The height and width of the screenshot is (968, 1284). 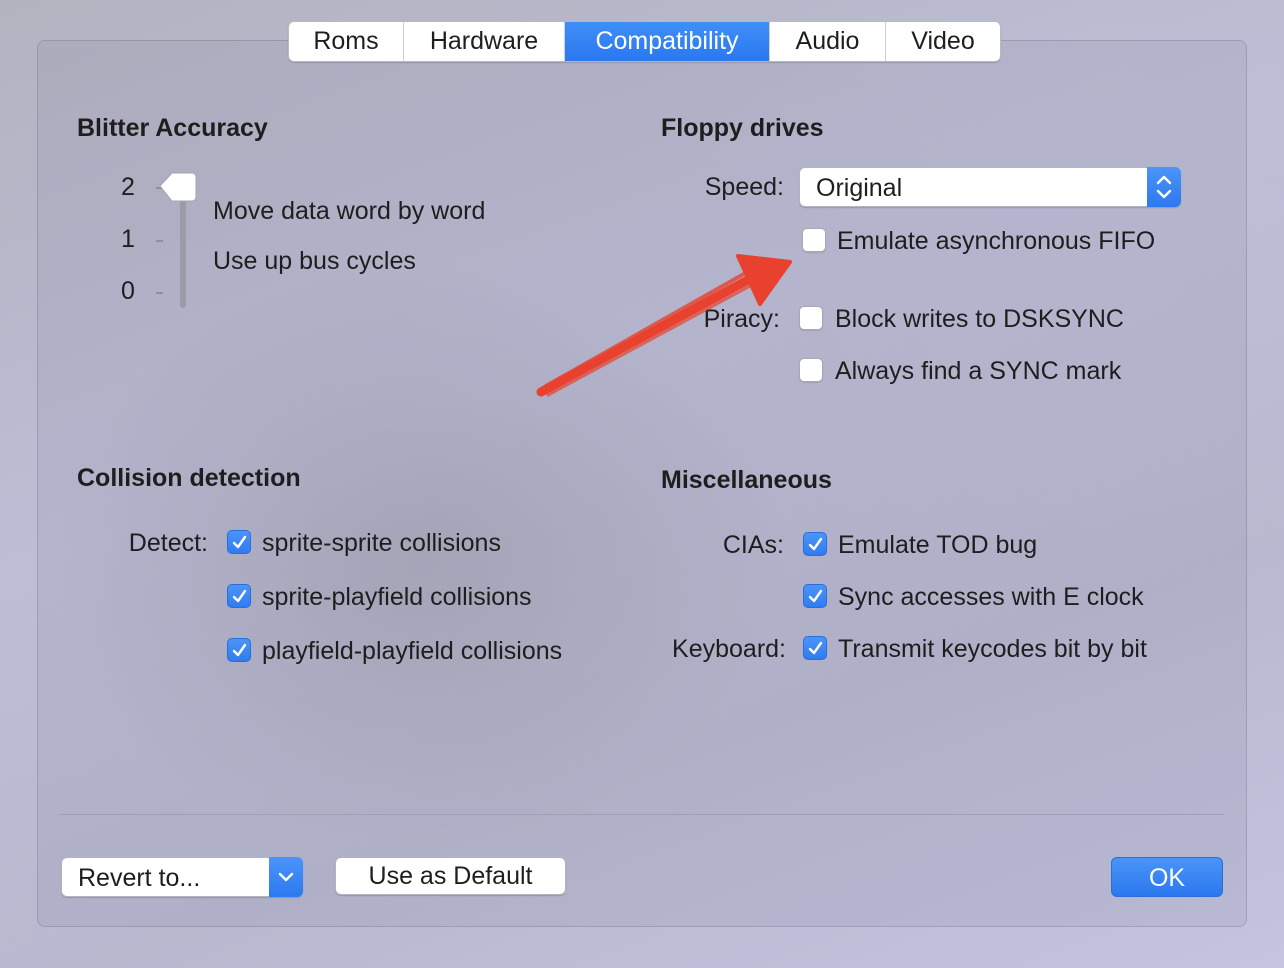 I want to click on tab-roms: Roms, so click(x=346, y=41).